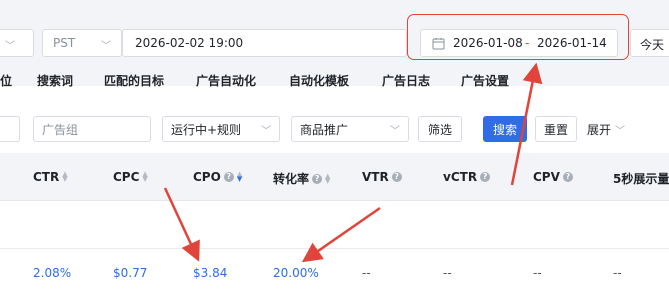 This screenshot has height=299, width=669. What do you see at coordinates (526, 124) in the screenshot?
I see `arrow-to-date-picker` at bounding box center [526, 124].